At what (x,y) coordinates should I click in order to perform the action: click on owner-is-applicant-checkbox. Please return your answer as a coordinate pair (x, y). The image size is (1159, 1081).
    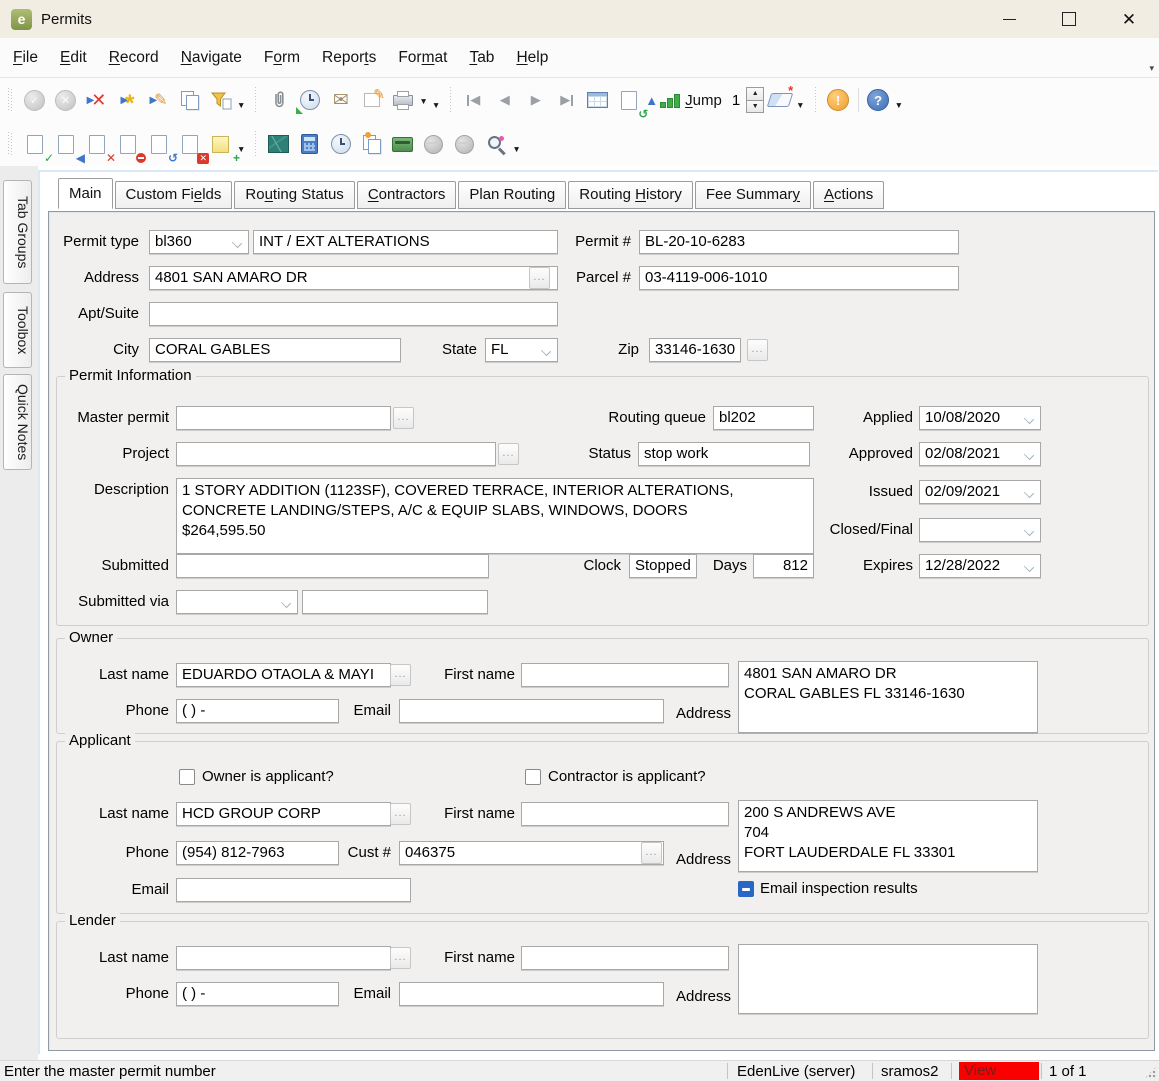
    Looking at the image, I should click on (187, 777).